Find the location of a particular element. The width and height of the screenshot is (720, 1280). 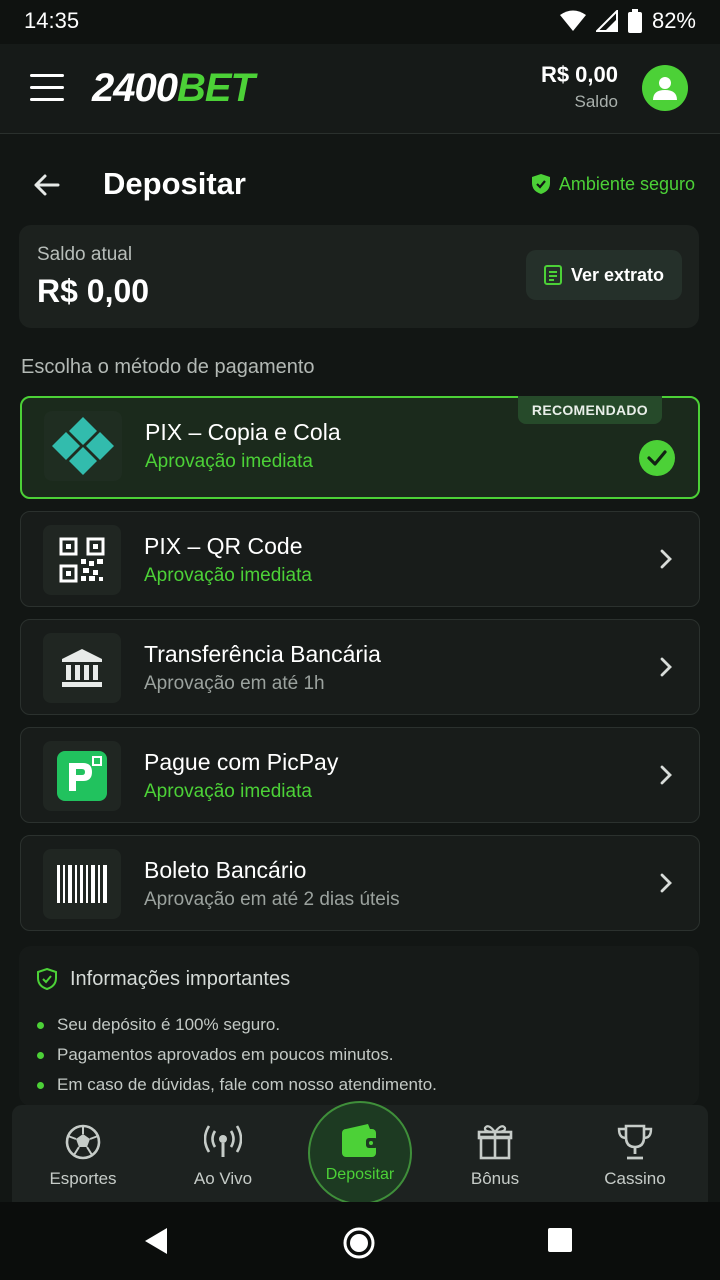

bottom-navigation: Esportes Ao Vivo Depositar Bônus Cassino is located at coordinates (360, 1153).